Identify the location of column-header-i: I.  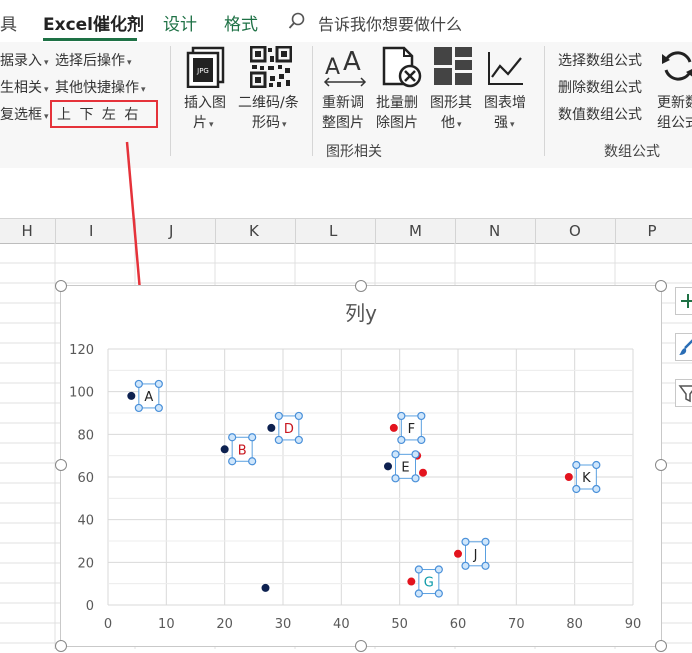
(91, 231).